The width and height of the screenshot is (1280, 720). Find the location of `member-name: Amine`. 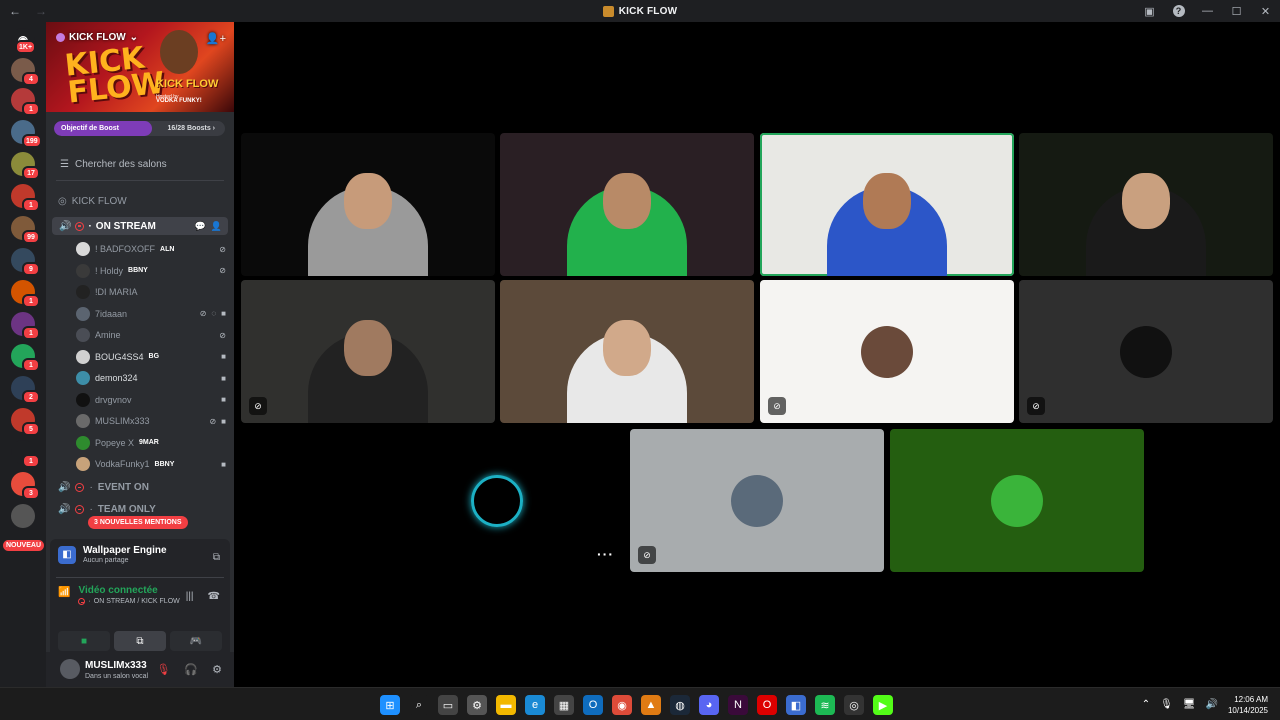

member-name: Amine is located at coordinates (108, 335).